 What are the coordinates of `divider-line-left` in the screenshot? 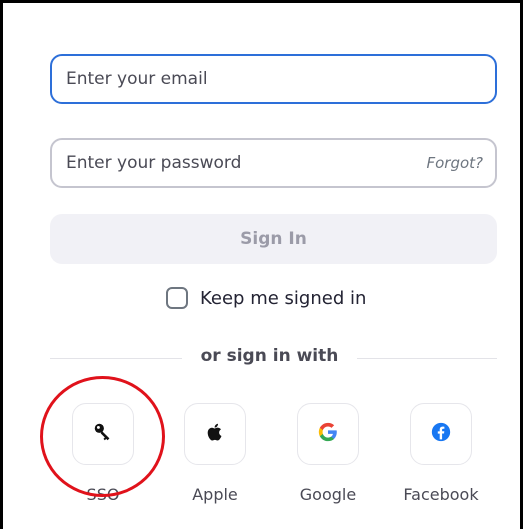 It's located at (116, 358).